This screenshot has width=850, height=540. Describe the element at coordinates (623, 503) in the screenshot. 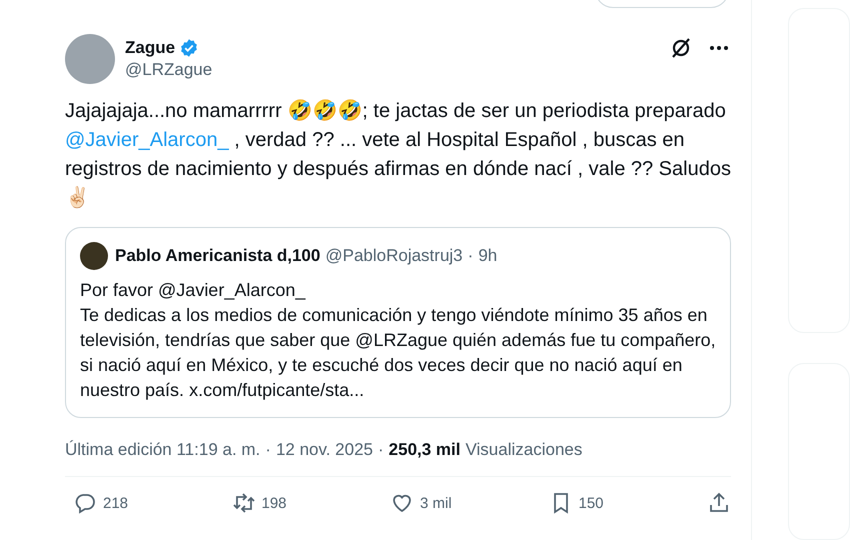

I see `bookmark-button: 150` at that location.